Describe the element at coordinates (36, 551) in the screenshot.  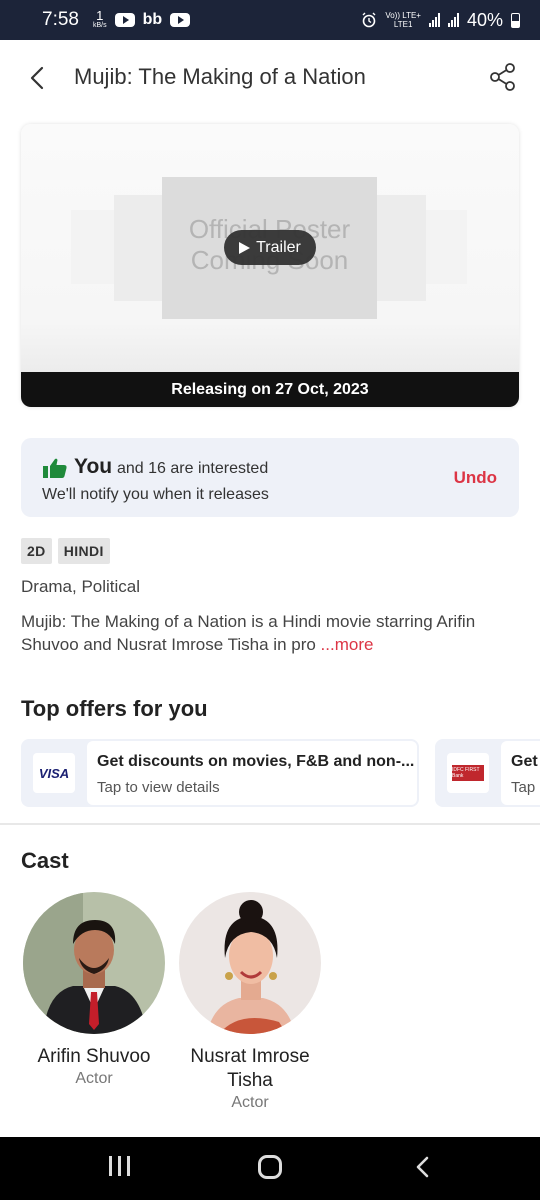
I see `tag-format: 2D` at that location.